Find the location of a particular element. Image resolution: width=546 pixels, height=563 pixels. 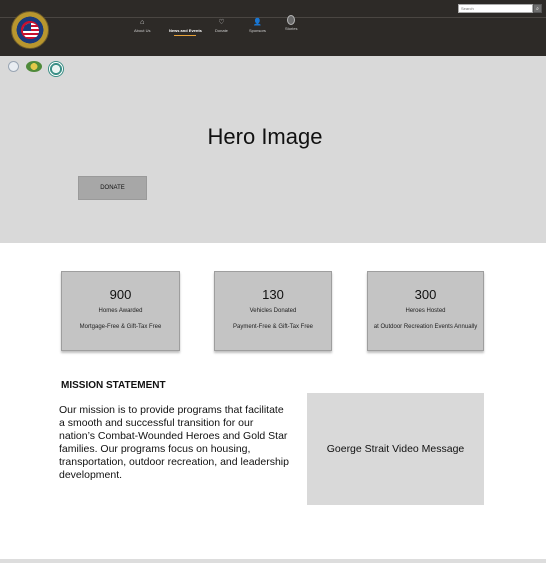

nav-label-sponsors: Sponsors is located at coordinates (257, 30).